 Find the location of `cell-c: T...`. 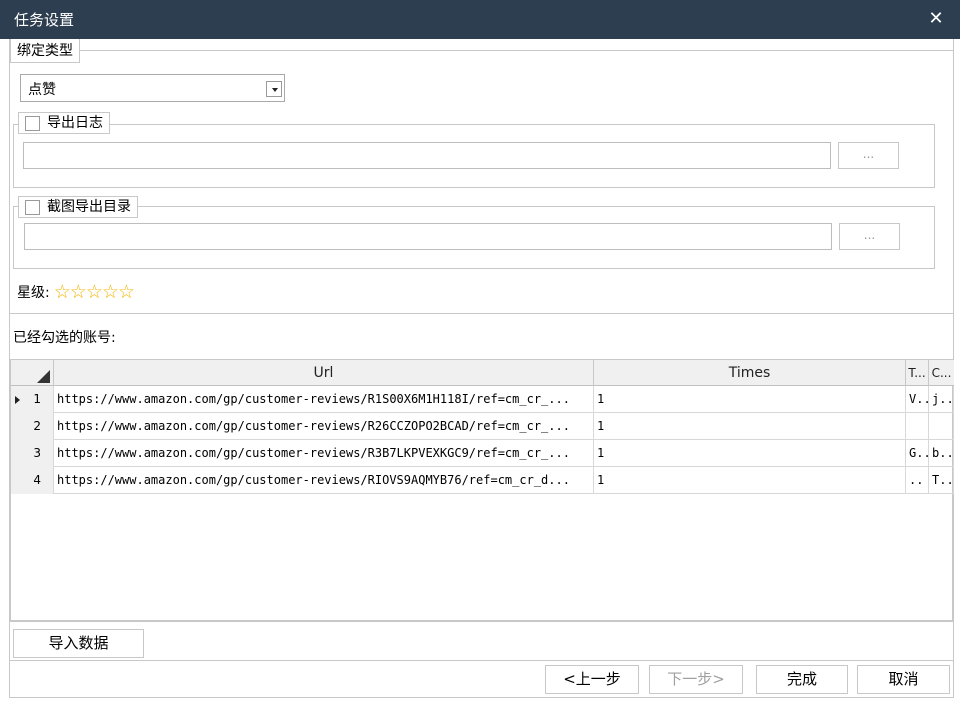

cell-c: T... is located at coordinates (941, 480).